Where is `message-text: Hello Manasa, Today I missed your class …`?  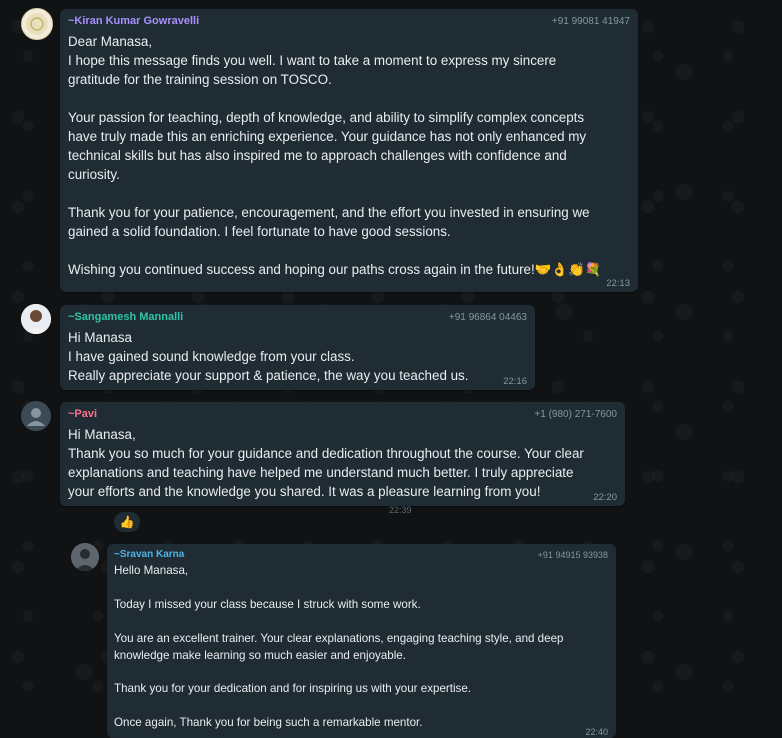 message-text: Hello Manasa, Today I missed your class … is located at coordinates (339, 647).